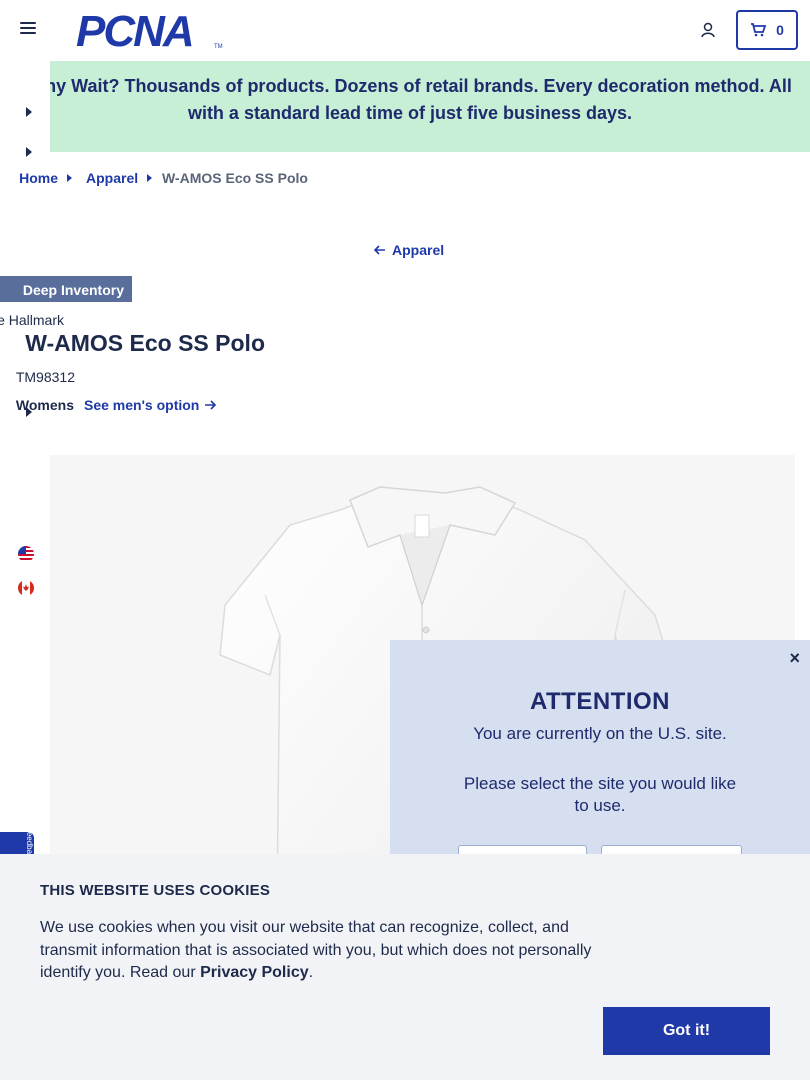  Describe the element at coordinates (155, 890) in the screenshot. I see `cookie-title: THIS WEBSITE USES COOKIES` at that location.